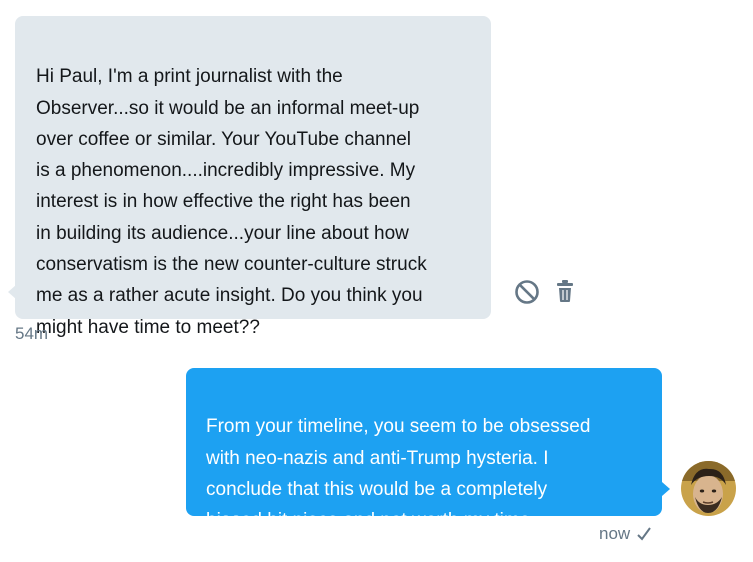 The width and height of the screenshot is (753, 562). What do you see at coordinates (12, 292) in the screenshot?
I see `incoming-bubble-tail` at bounding box center [12, 292].